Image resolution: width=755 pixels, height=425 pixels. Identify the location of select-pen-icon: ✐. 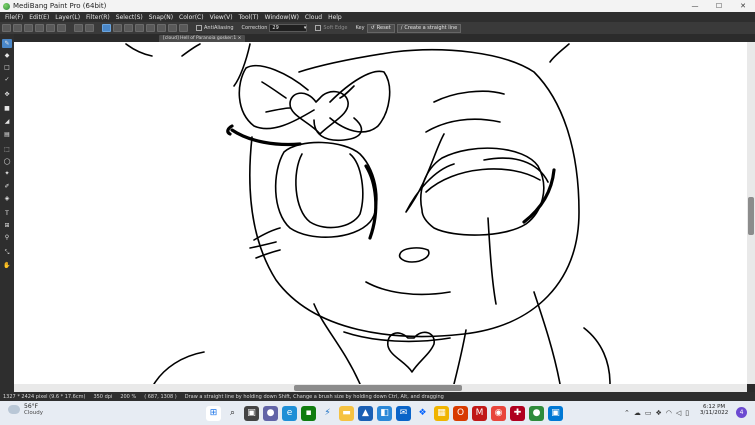
(7, 186).